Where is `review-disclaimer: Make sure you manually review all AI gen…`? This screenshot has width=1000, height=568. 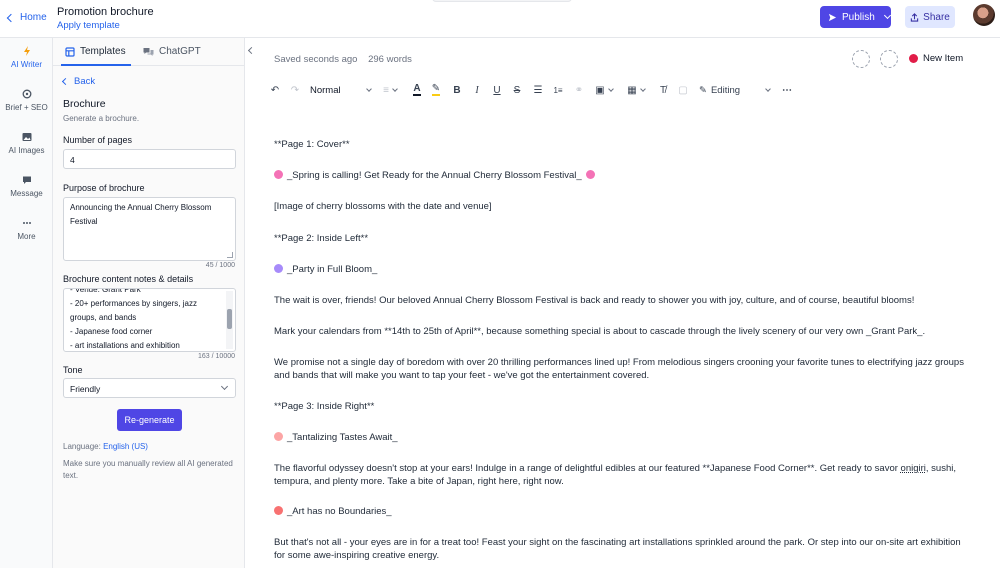 review-disclaimer: Make sure you manually review all AI gen… is located at coordinates (148, 469).